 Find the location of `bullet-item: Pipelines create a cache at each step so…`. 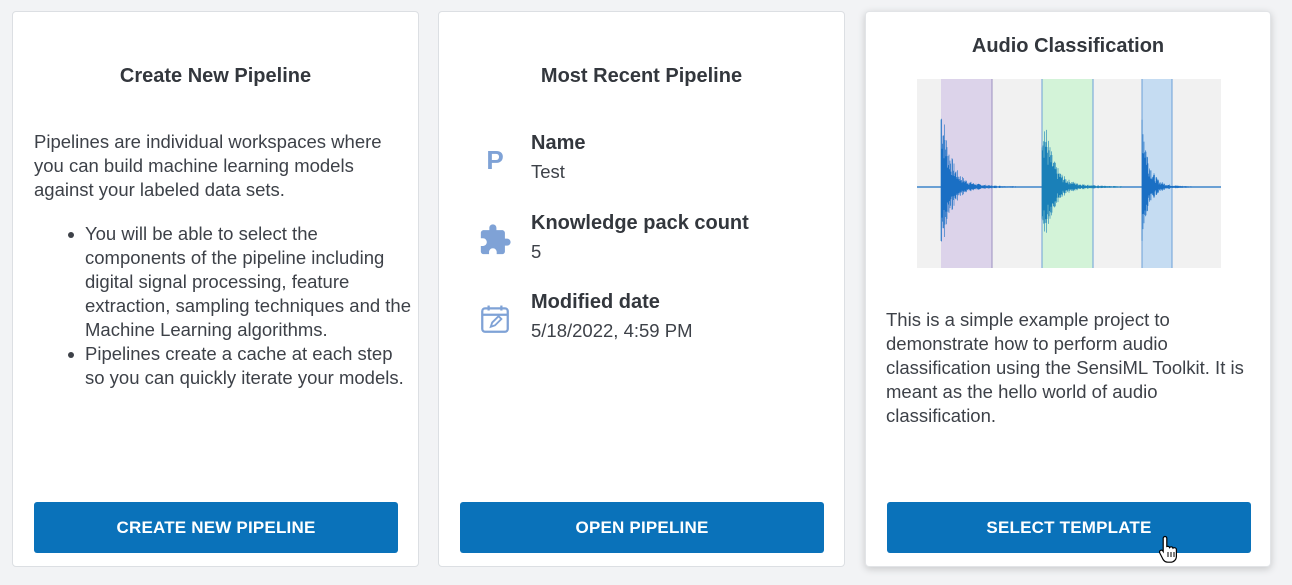

bullet-item: Pipelines create a cache at each step so… is located at coordinates (238, 366).